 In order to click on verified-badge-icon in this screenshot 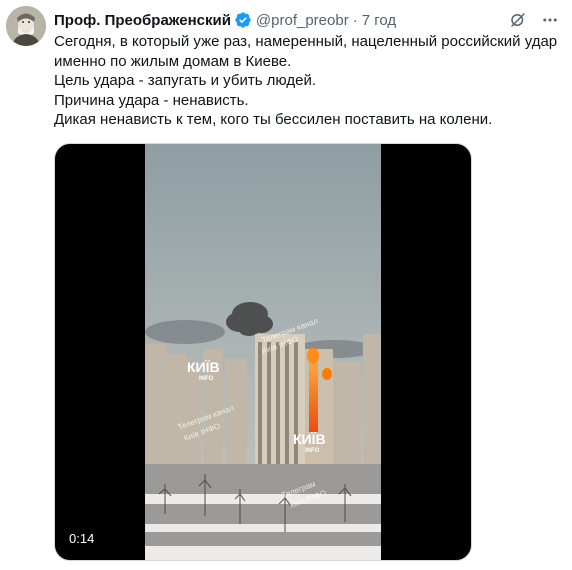, I will do `click(243, 20)`.